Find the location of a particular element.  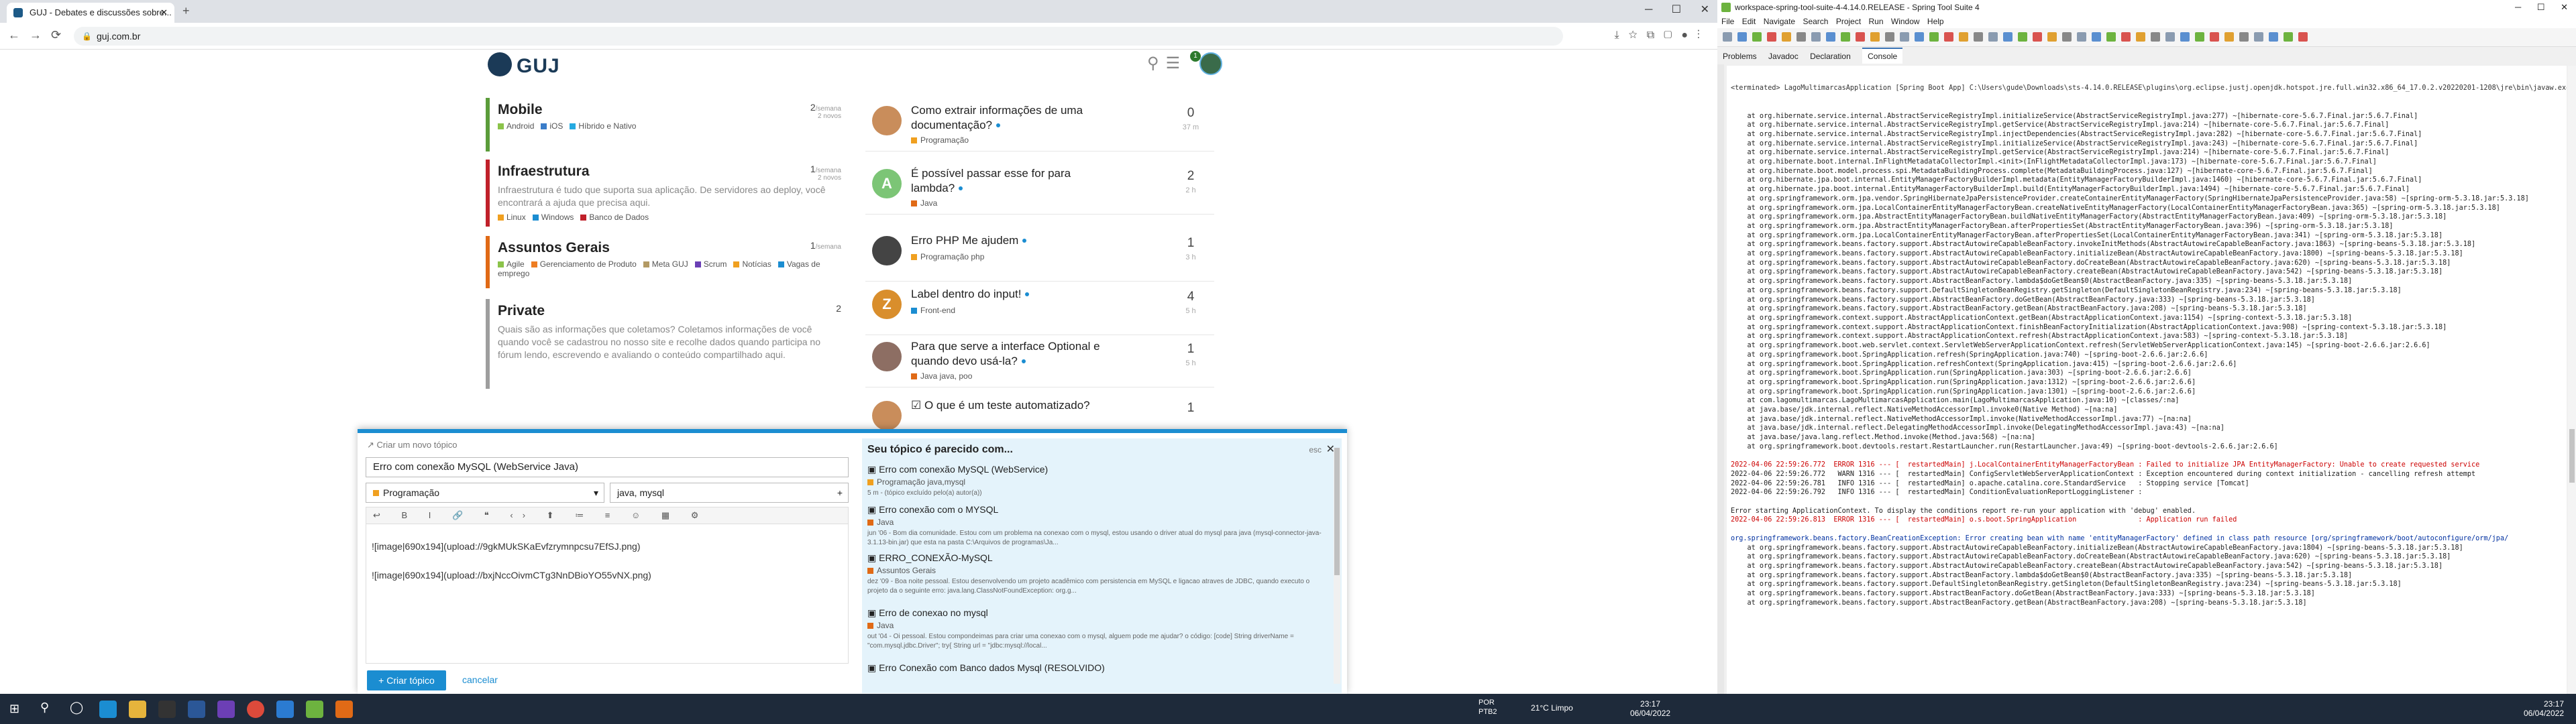

category-tag: Banco de Dados is located at coordinates (614, 217).